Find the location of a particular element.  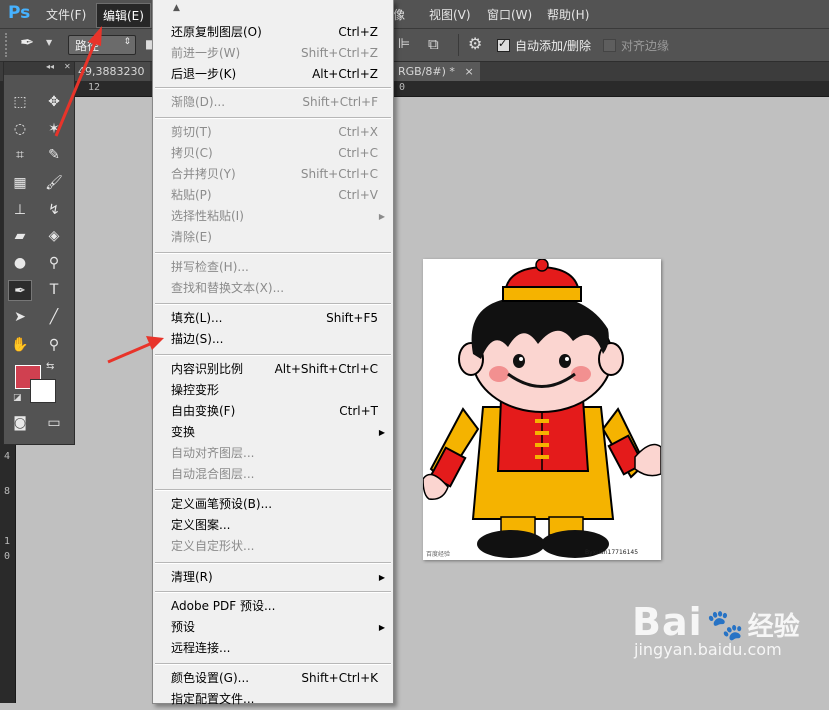

menu-view: 视图(V) is located at coordinates (450, 14).